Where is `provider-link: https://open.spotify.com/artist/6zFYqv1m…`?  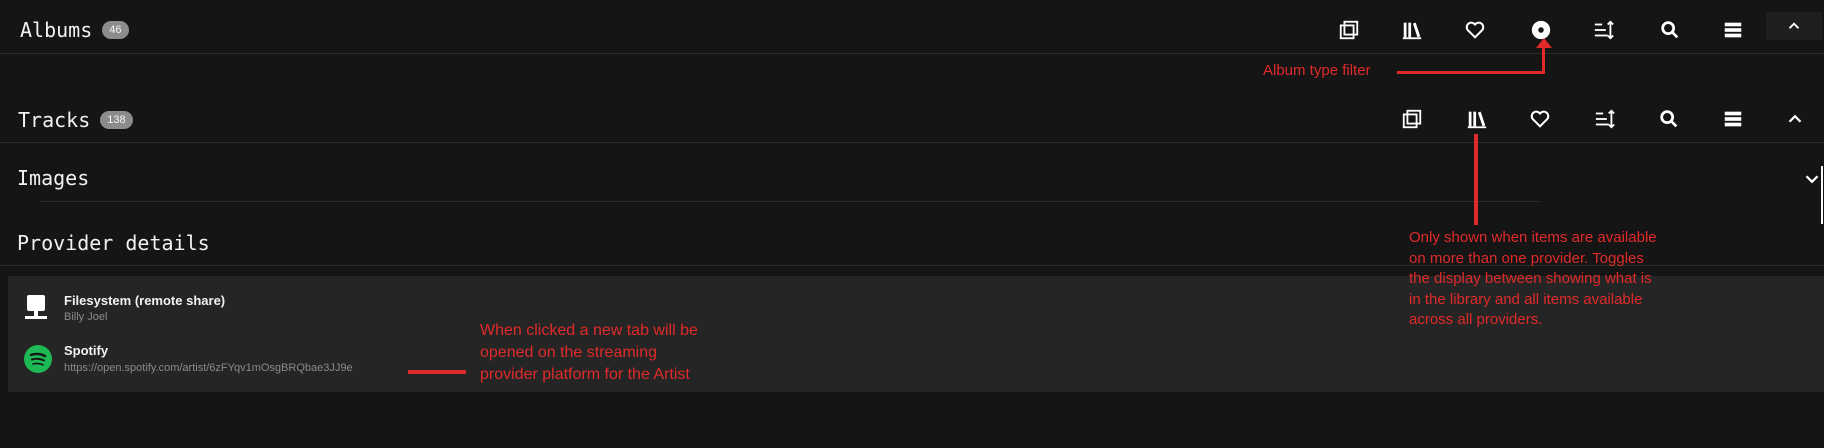 provider-link: https://open.spotify.com/artist/6zFYqv1m… is located at coordinates (208, 368).